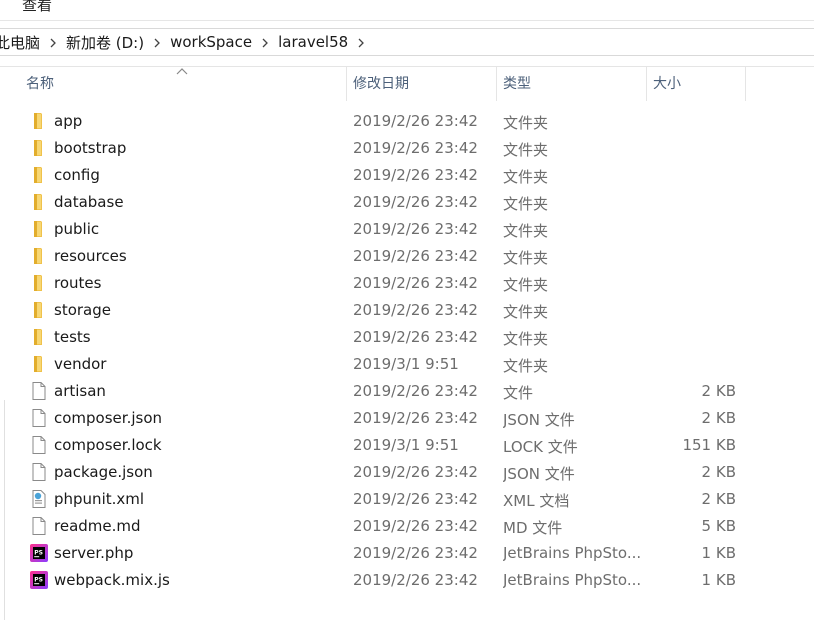  I want to click on file-row: public 2019/2/26 23:42 文件夹, so click(410, 229).